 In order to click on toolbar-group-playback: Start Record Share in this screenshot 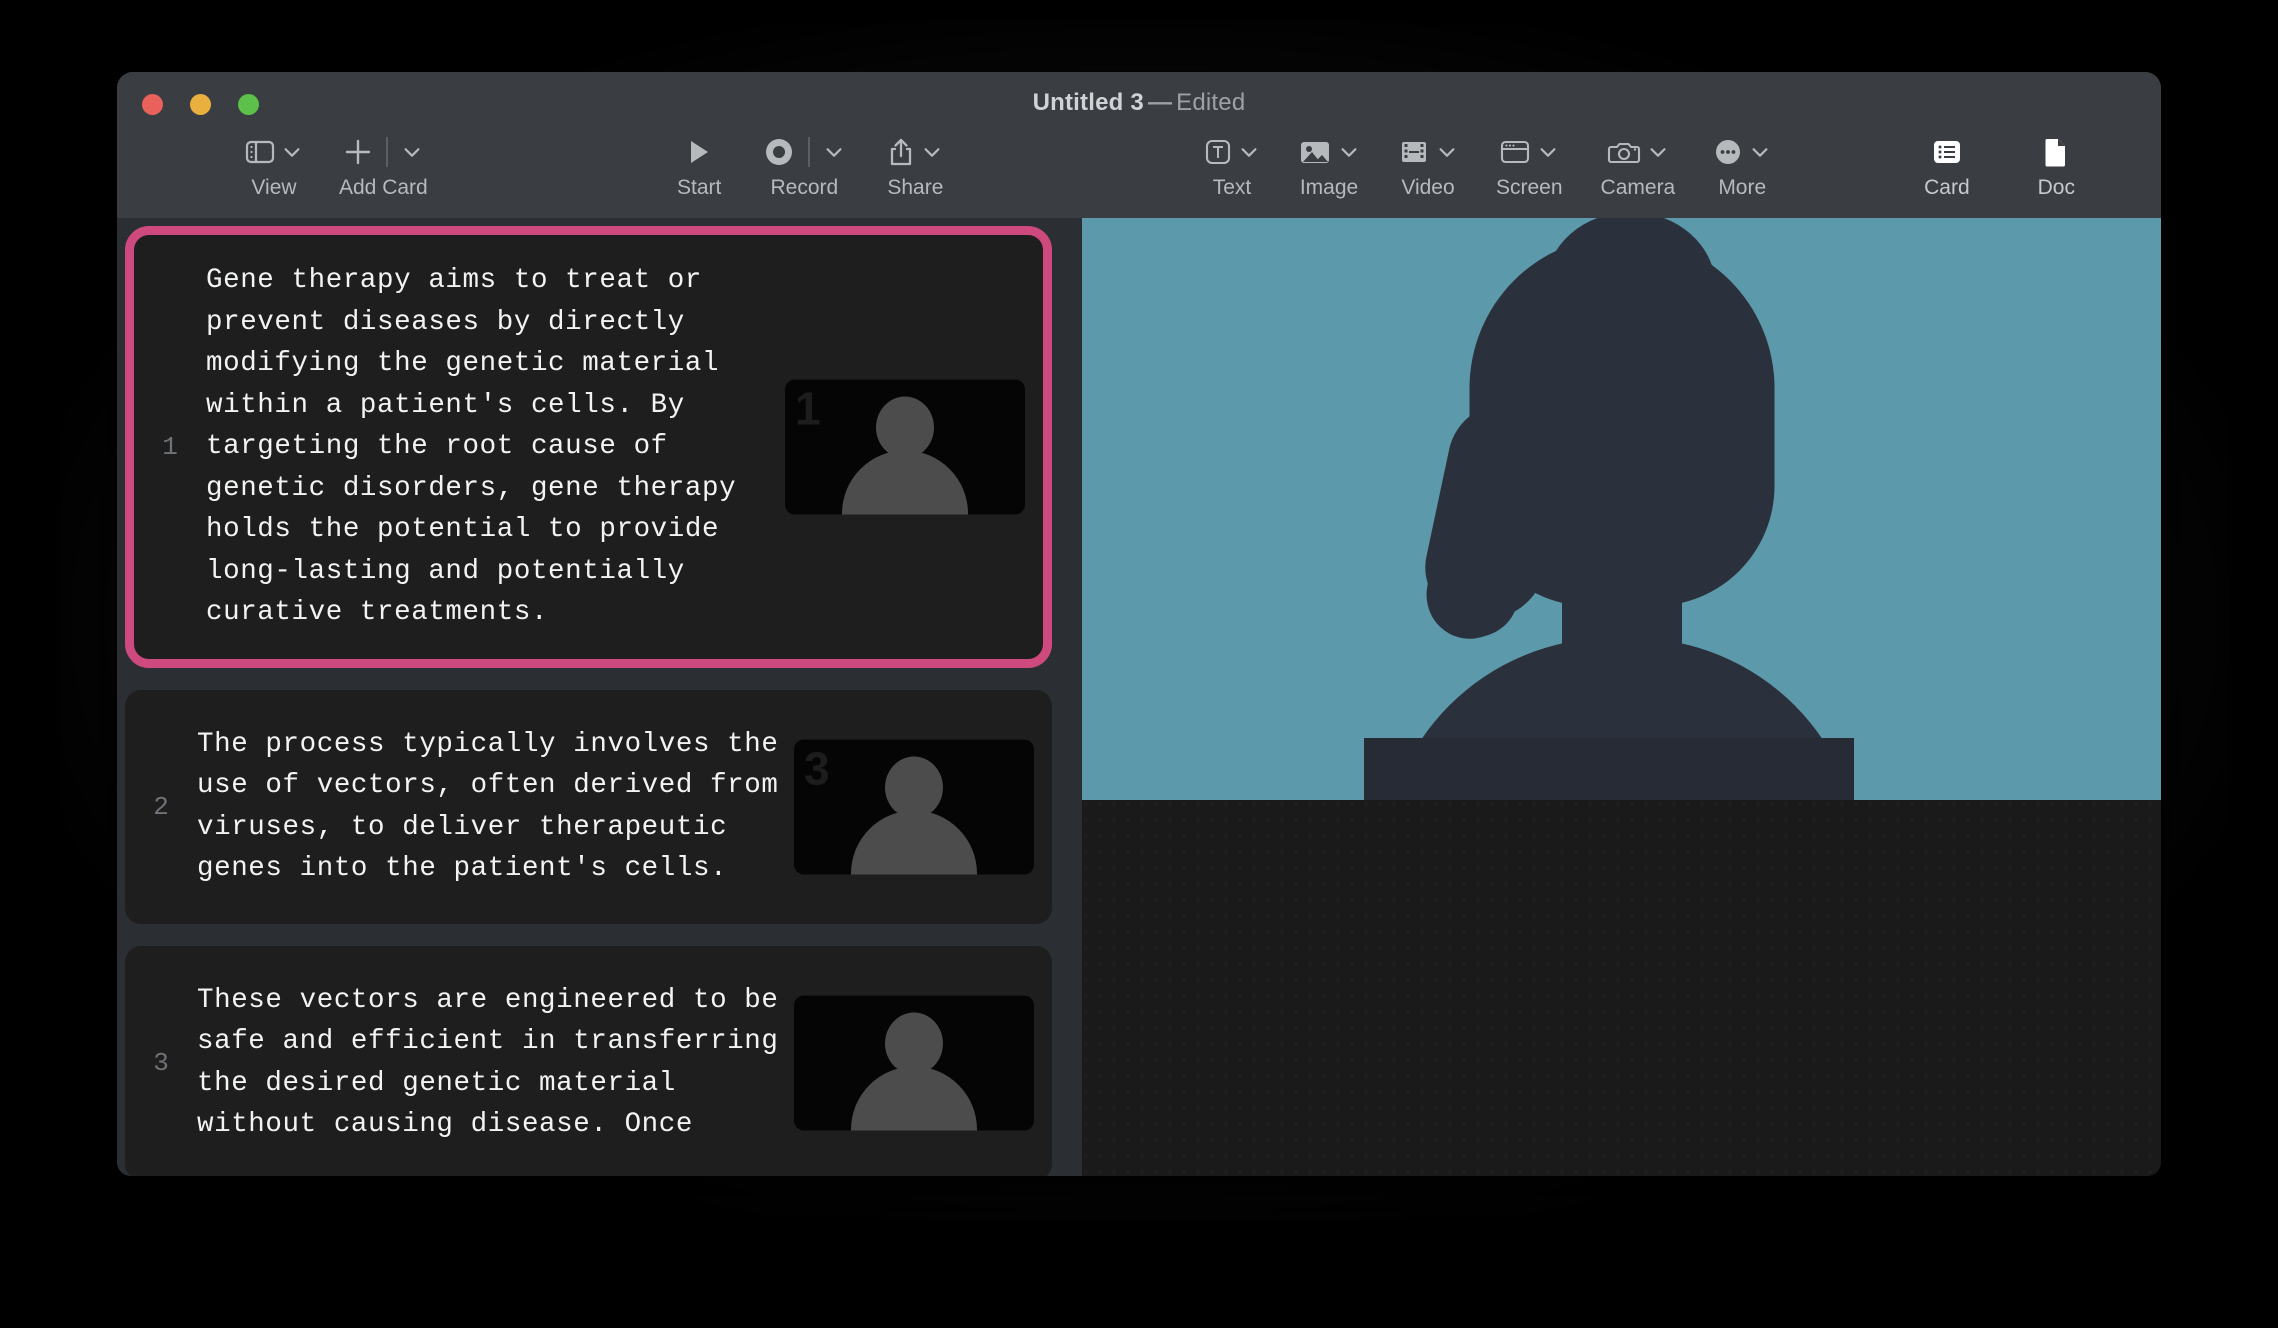, I will do `click(810, 165)`.